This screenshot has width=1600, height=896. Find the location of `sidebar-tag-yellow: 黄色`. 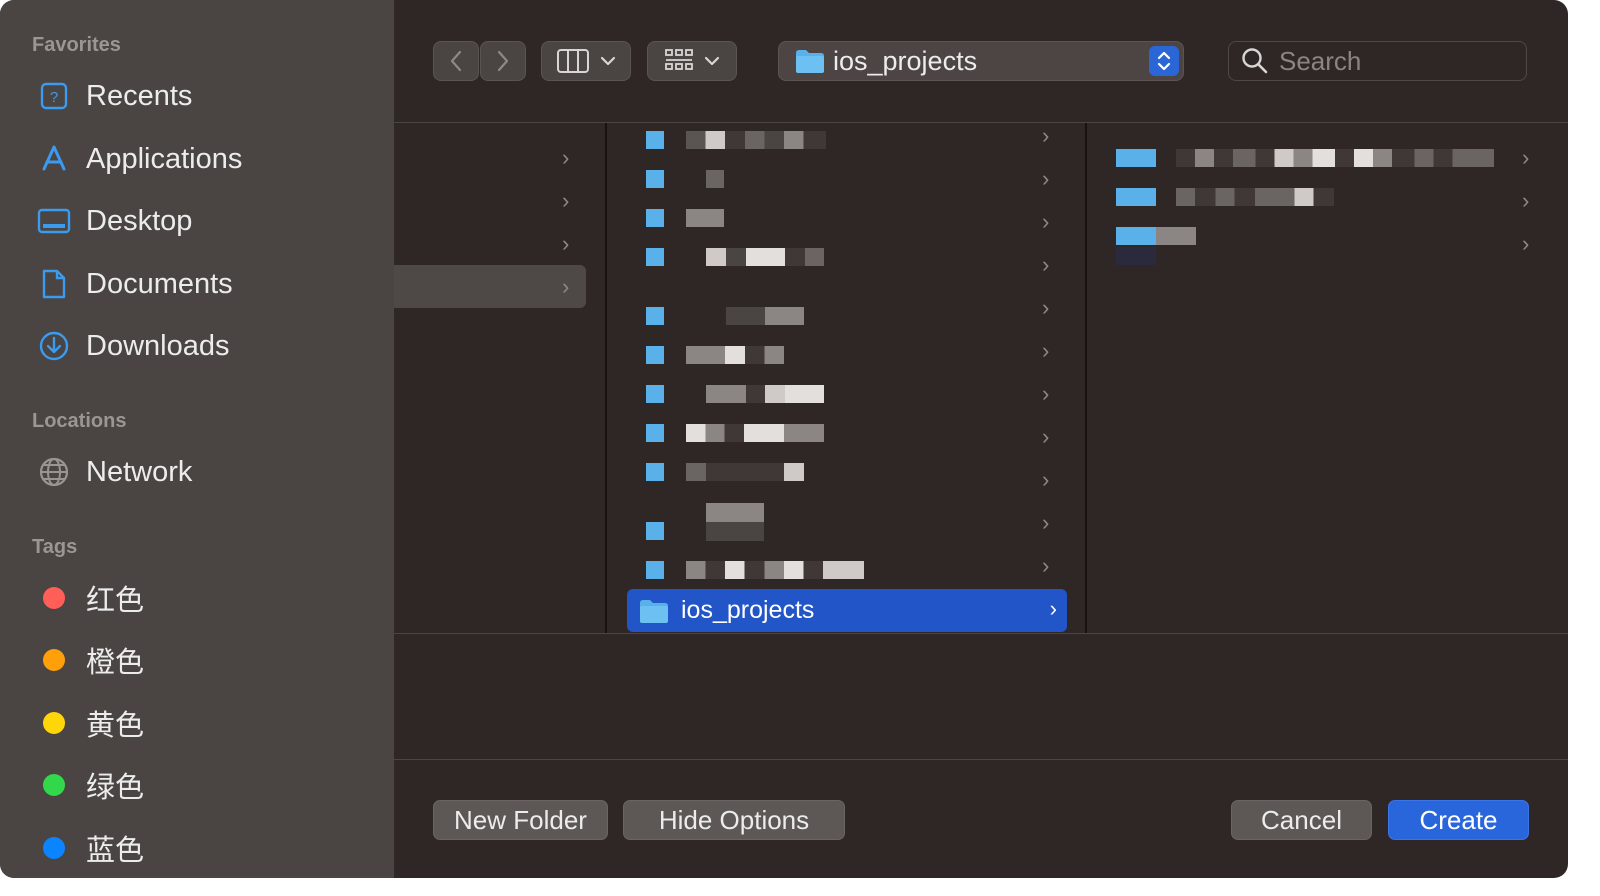

sidebar-tag-yellow: 黄色 is located at coordinates (200, 723).